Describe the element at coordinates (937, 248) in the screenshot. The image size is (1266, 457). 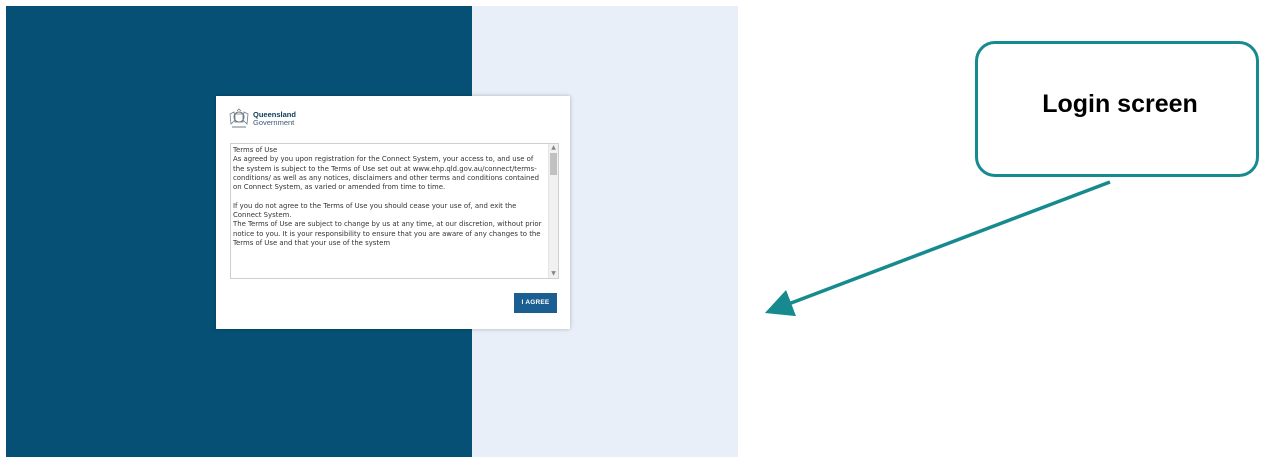
I see `arrow-line` at that location.